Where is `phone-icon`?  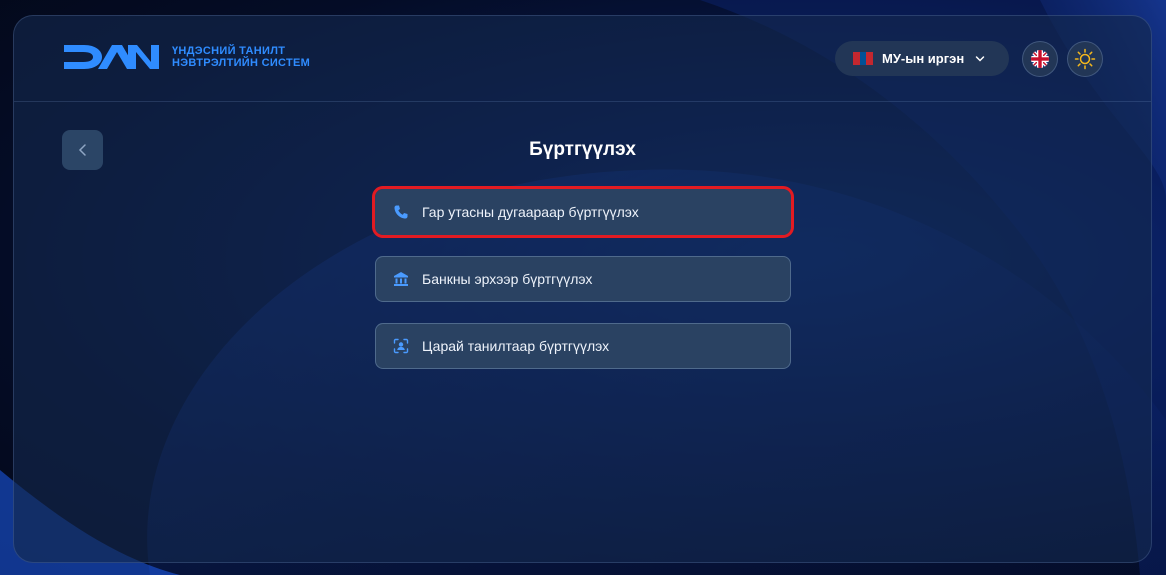 phone-icon is located at coordinates (401, 212).